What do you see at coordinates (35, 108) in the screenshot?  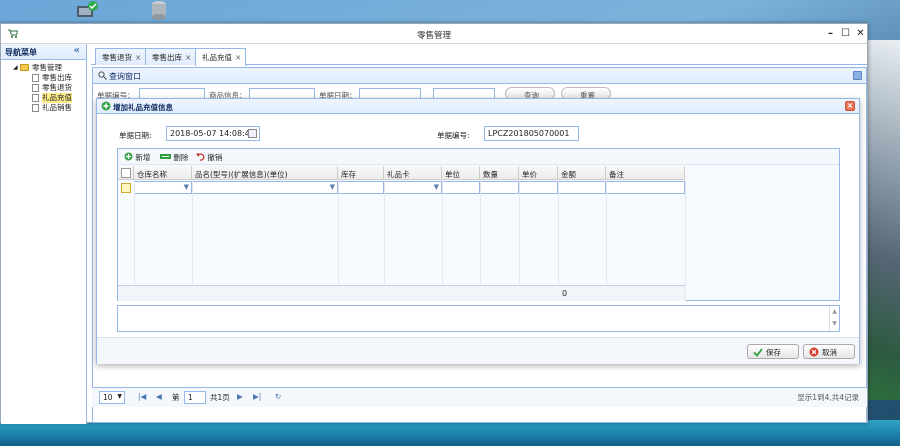 I see `page-icon` at bounding box center [35, 108].